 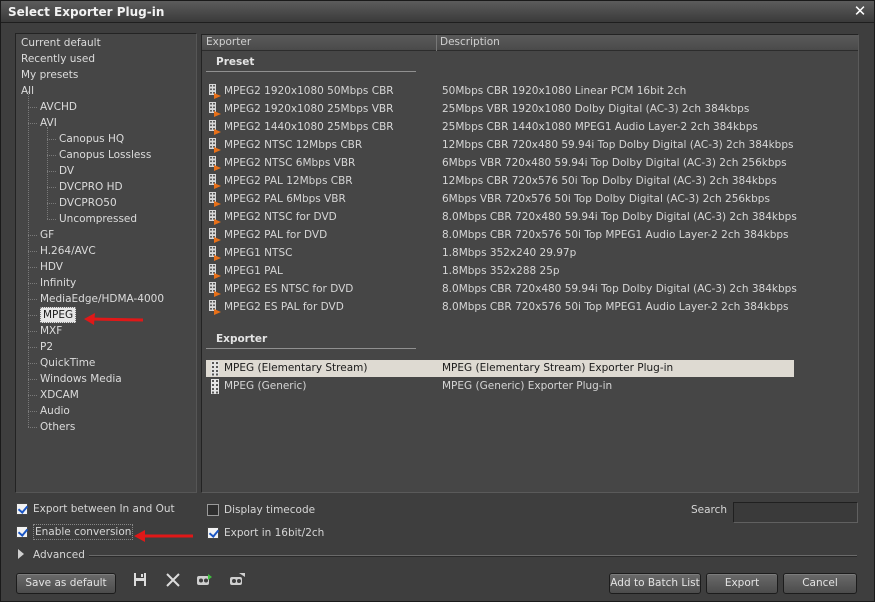 I want to click on preset-name: MPEG2 NTSC 12Mbps CBR, so click(x=293, y=145).